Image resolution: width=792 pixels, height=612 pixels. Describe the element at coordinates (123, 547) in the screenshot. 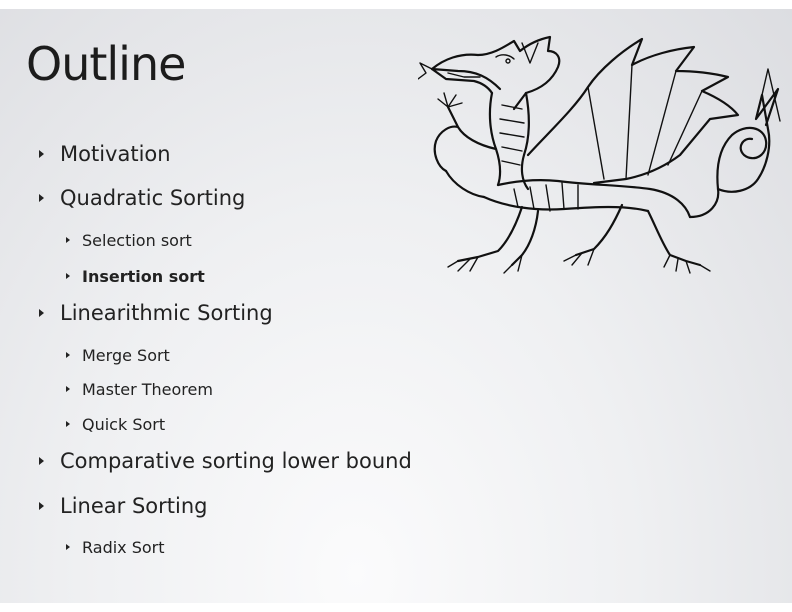

I see `bullet-label: Radix Sort` at that location.